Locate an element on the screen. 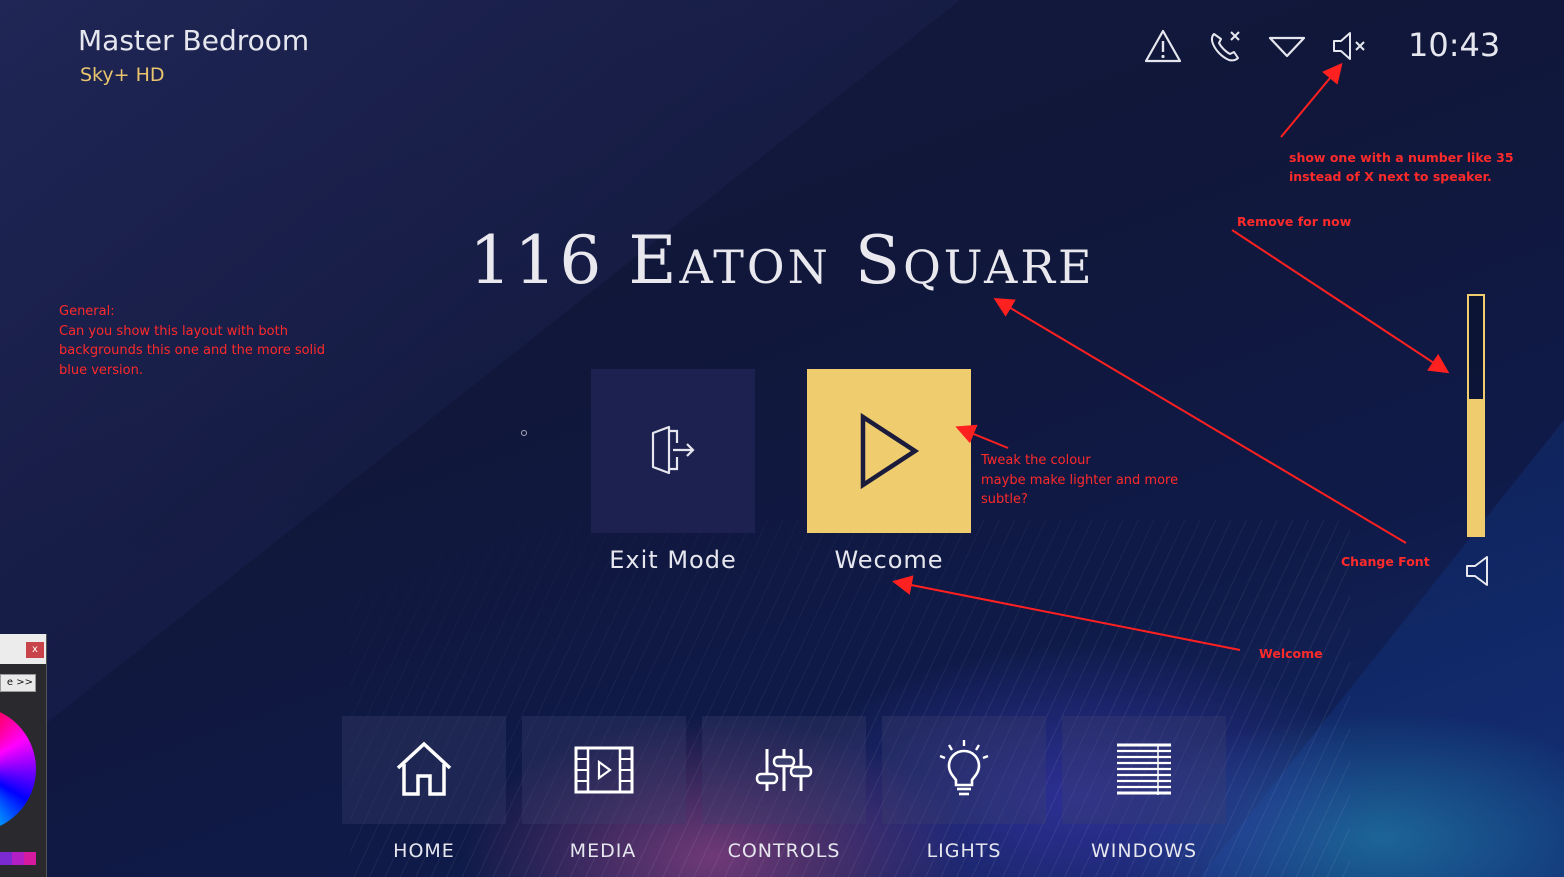 This screenshot has width=1564, height=877. speaker-note-line: instead of X next to speaker. is located at coordinates (1390, 176).